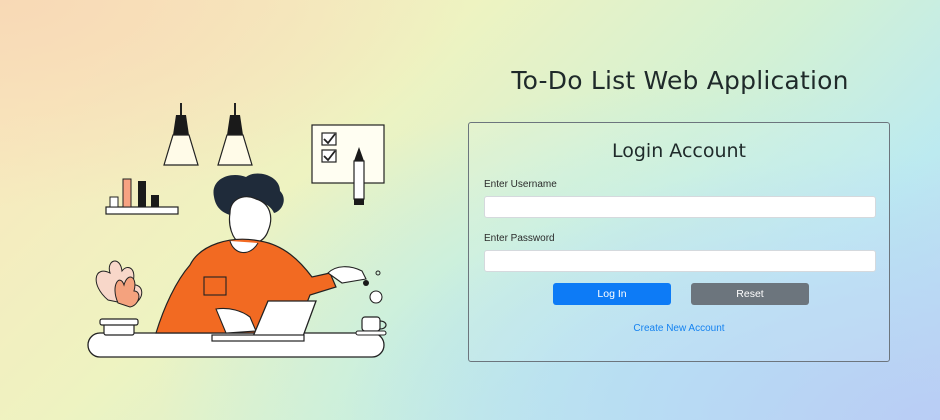 Image resolution: width=940 pixels, height=420 pixels. What do you see at coordinates (520, 184) in the screenshot?
I see `username-label: Enter Username` at bounding box center [520, 184].